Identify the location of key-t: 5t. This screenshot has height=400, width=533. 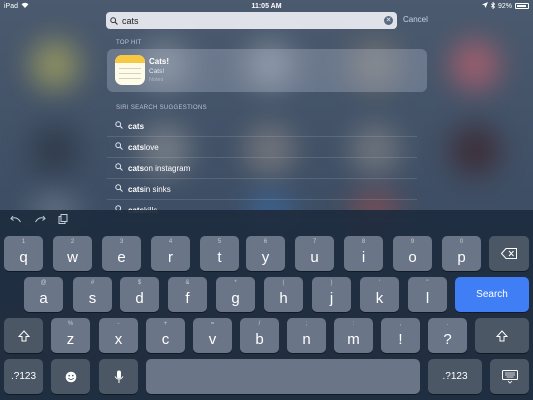
(219, 253).